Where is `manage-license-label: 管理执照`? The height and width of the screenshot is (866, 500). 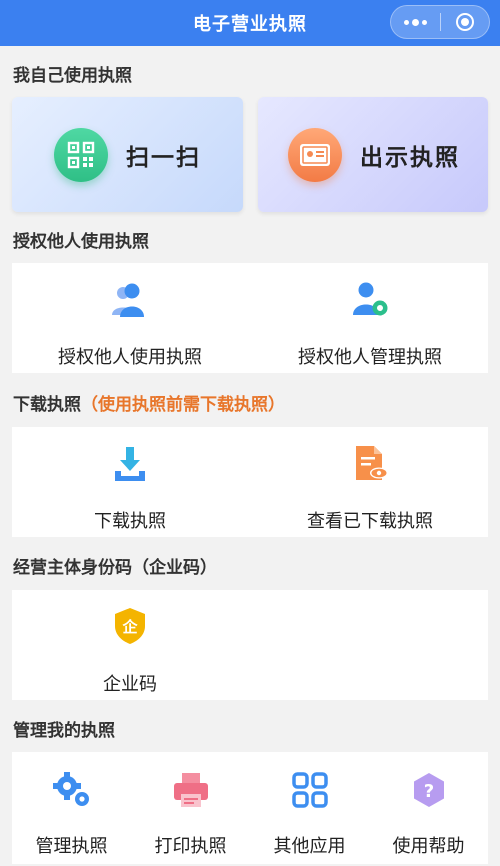 manage-license-label: 管理执照 is located at coordinates (71, 846).